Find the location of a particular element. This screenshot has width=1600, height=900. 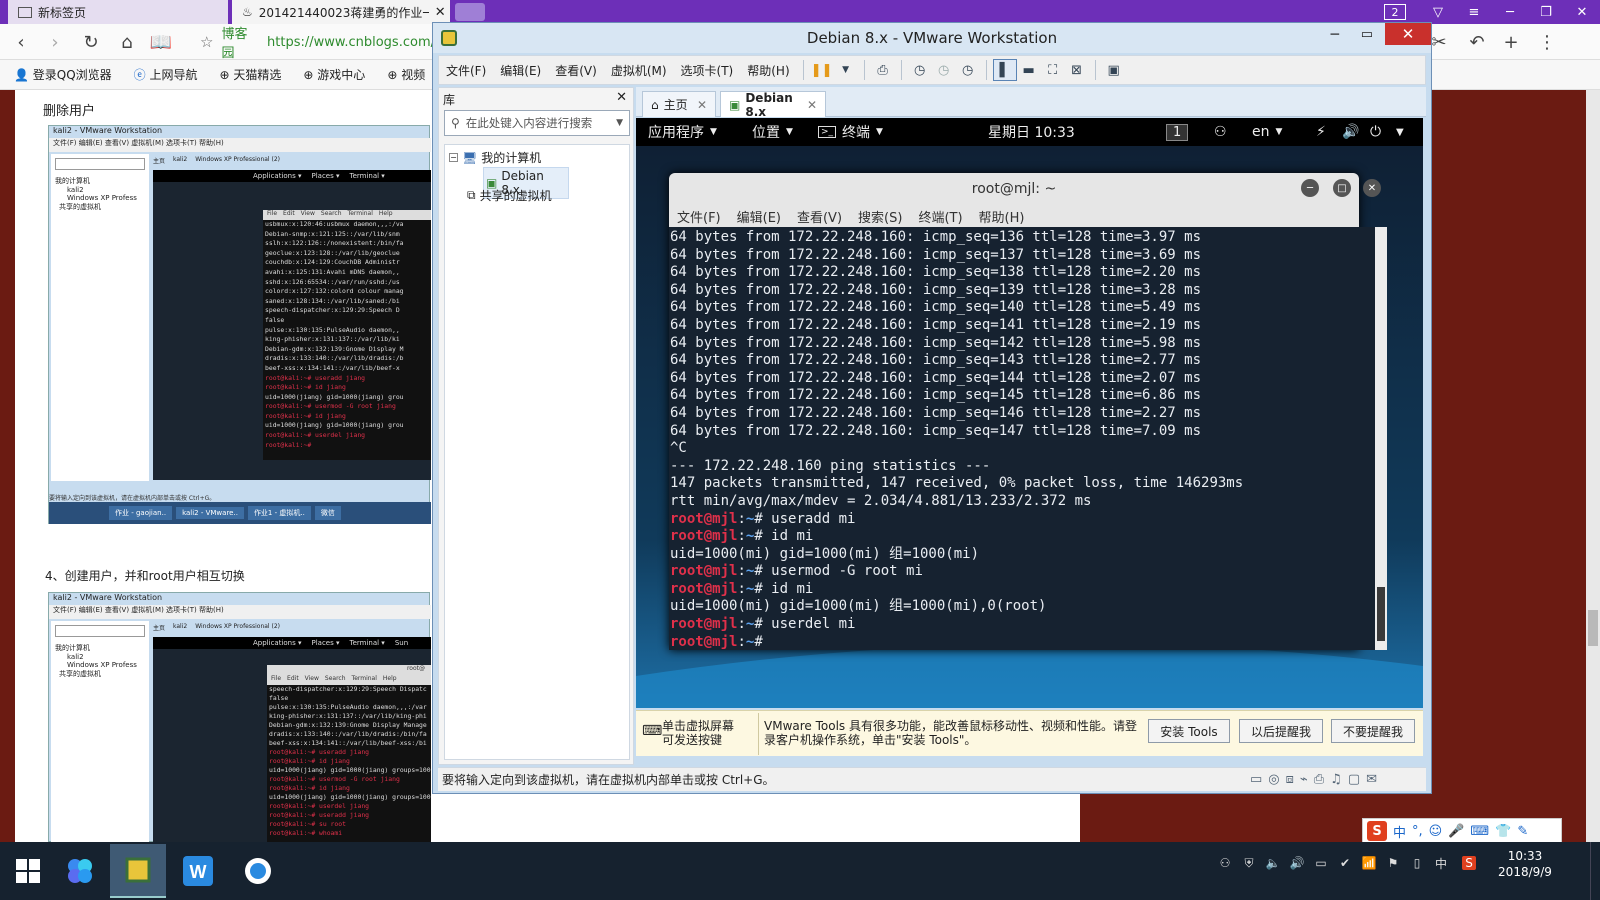

refresh-icon: ↻ is located at coordinates (91, 42).